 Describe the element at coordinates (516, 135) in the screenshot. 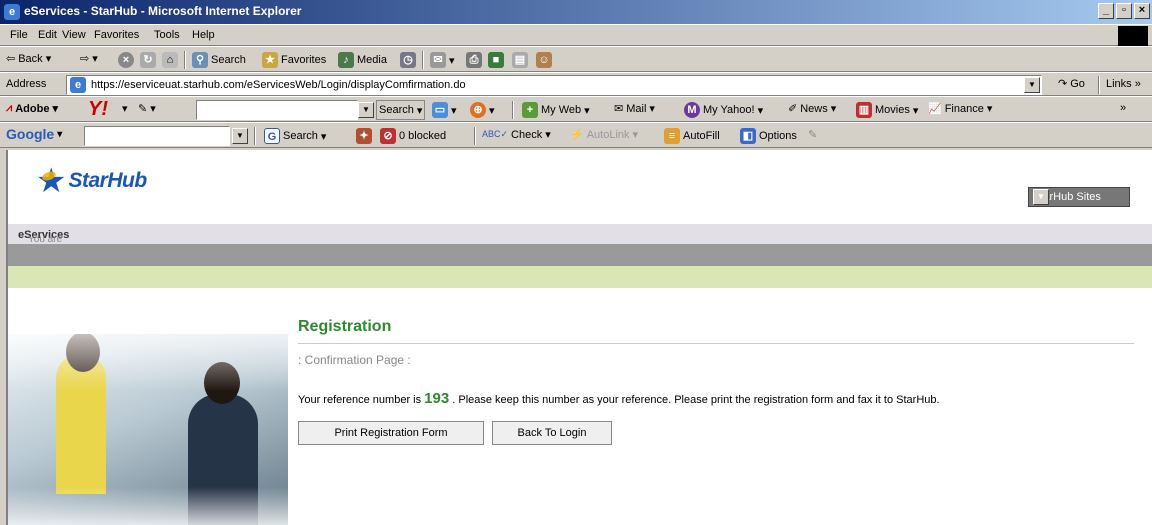

I see `spell-check-button: ABC✓ Check ▾` at that location.